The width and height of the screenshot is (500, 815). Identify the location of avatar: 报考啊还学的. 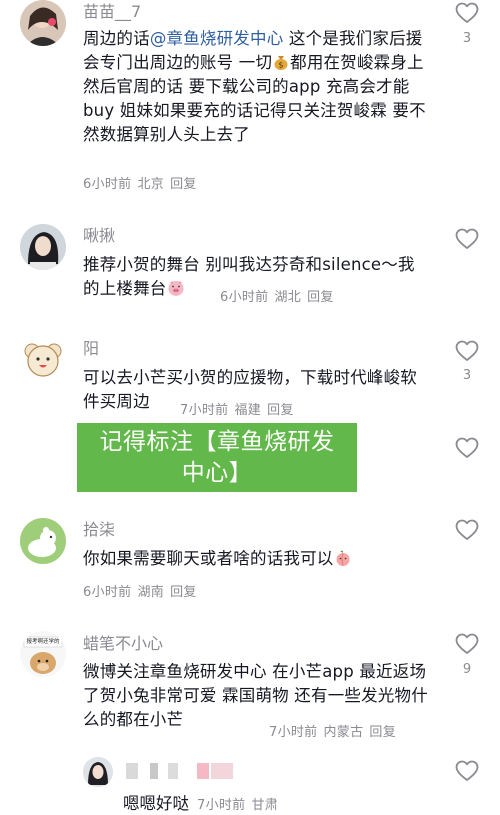
(43, 654).